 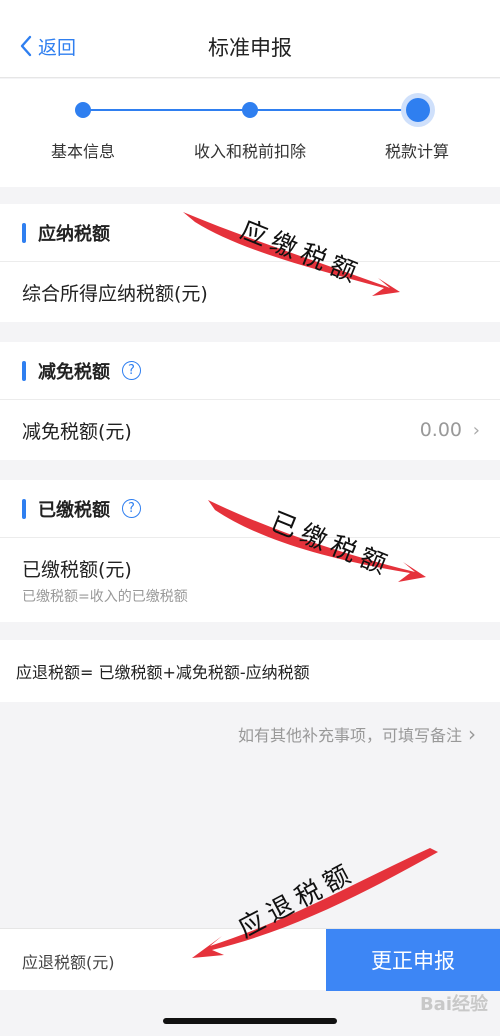 What do you see at coordinates (250, 133) in the screenshot?
I see `progress-stepper: 基本信息 收入和税前扣除 税款计算` at bounding box center [250, 133].